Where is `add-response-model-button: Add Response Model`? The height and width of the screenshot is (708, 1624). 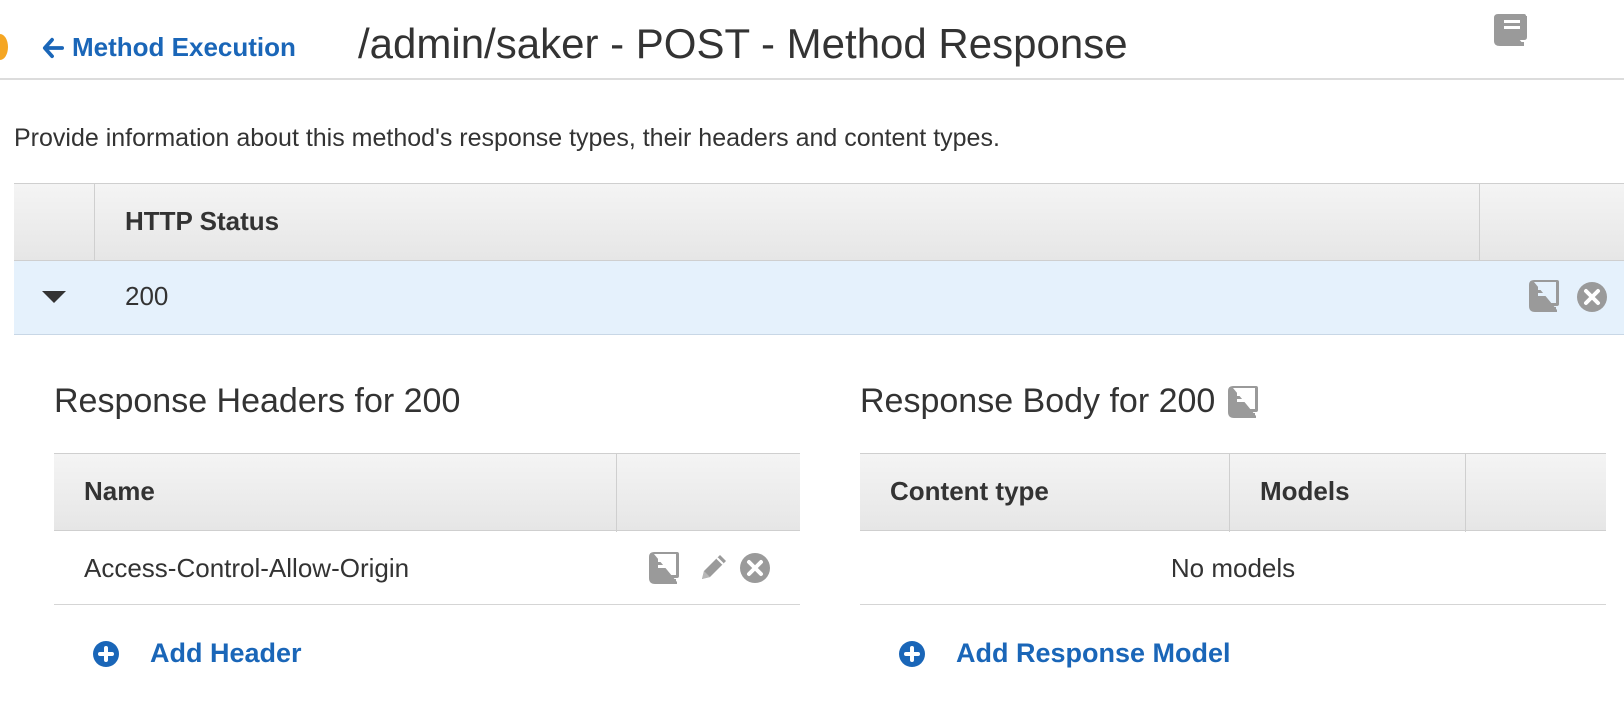
add-response-model-button: Add Response Model is located at coordinates (1064, 653).